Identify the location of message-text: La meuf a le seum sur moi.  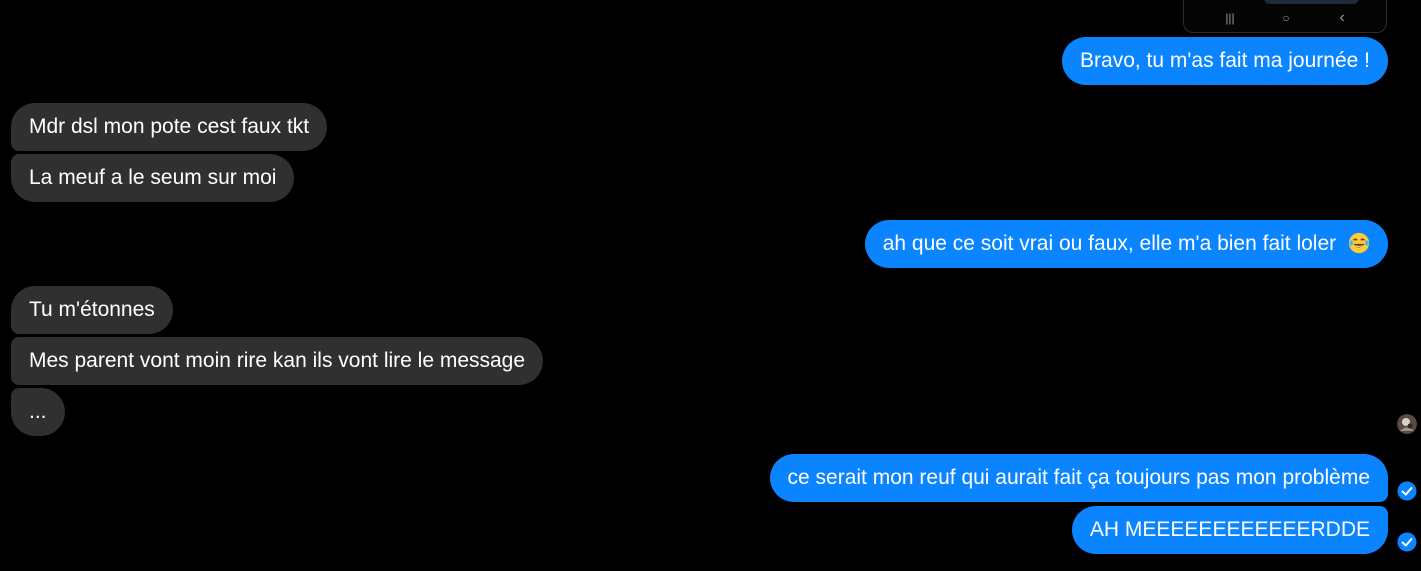
(153, 177).